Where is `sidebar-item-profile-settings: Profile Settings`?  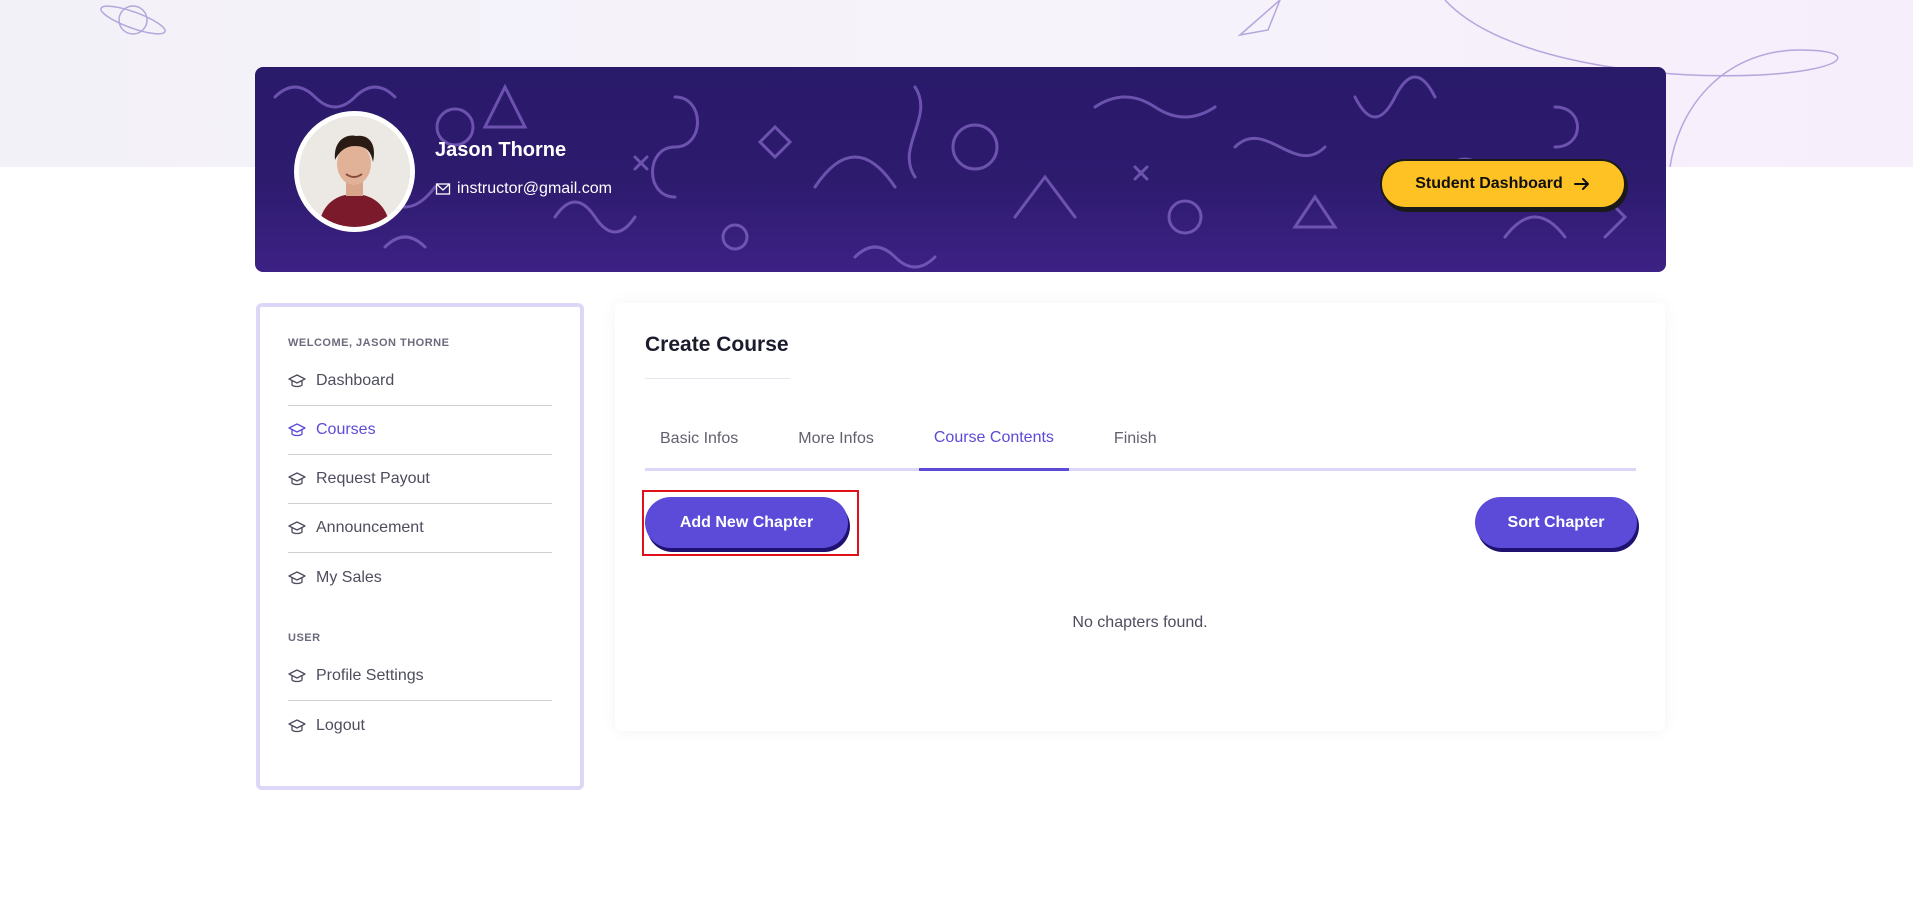 sidebar-item-profile-settings: Profile Settings is located at coordinates (420, 676).